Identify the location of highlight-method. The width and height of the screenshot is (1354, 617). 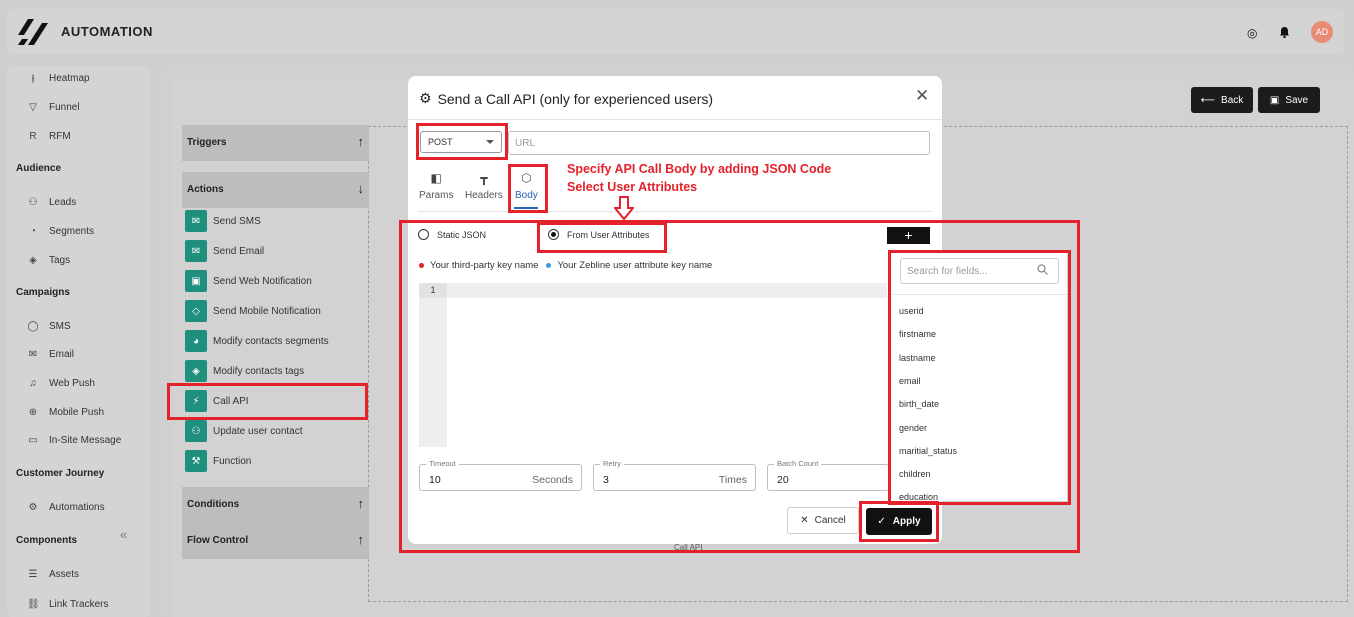
(462, 141).